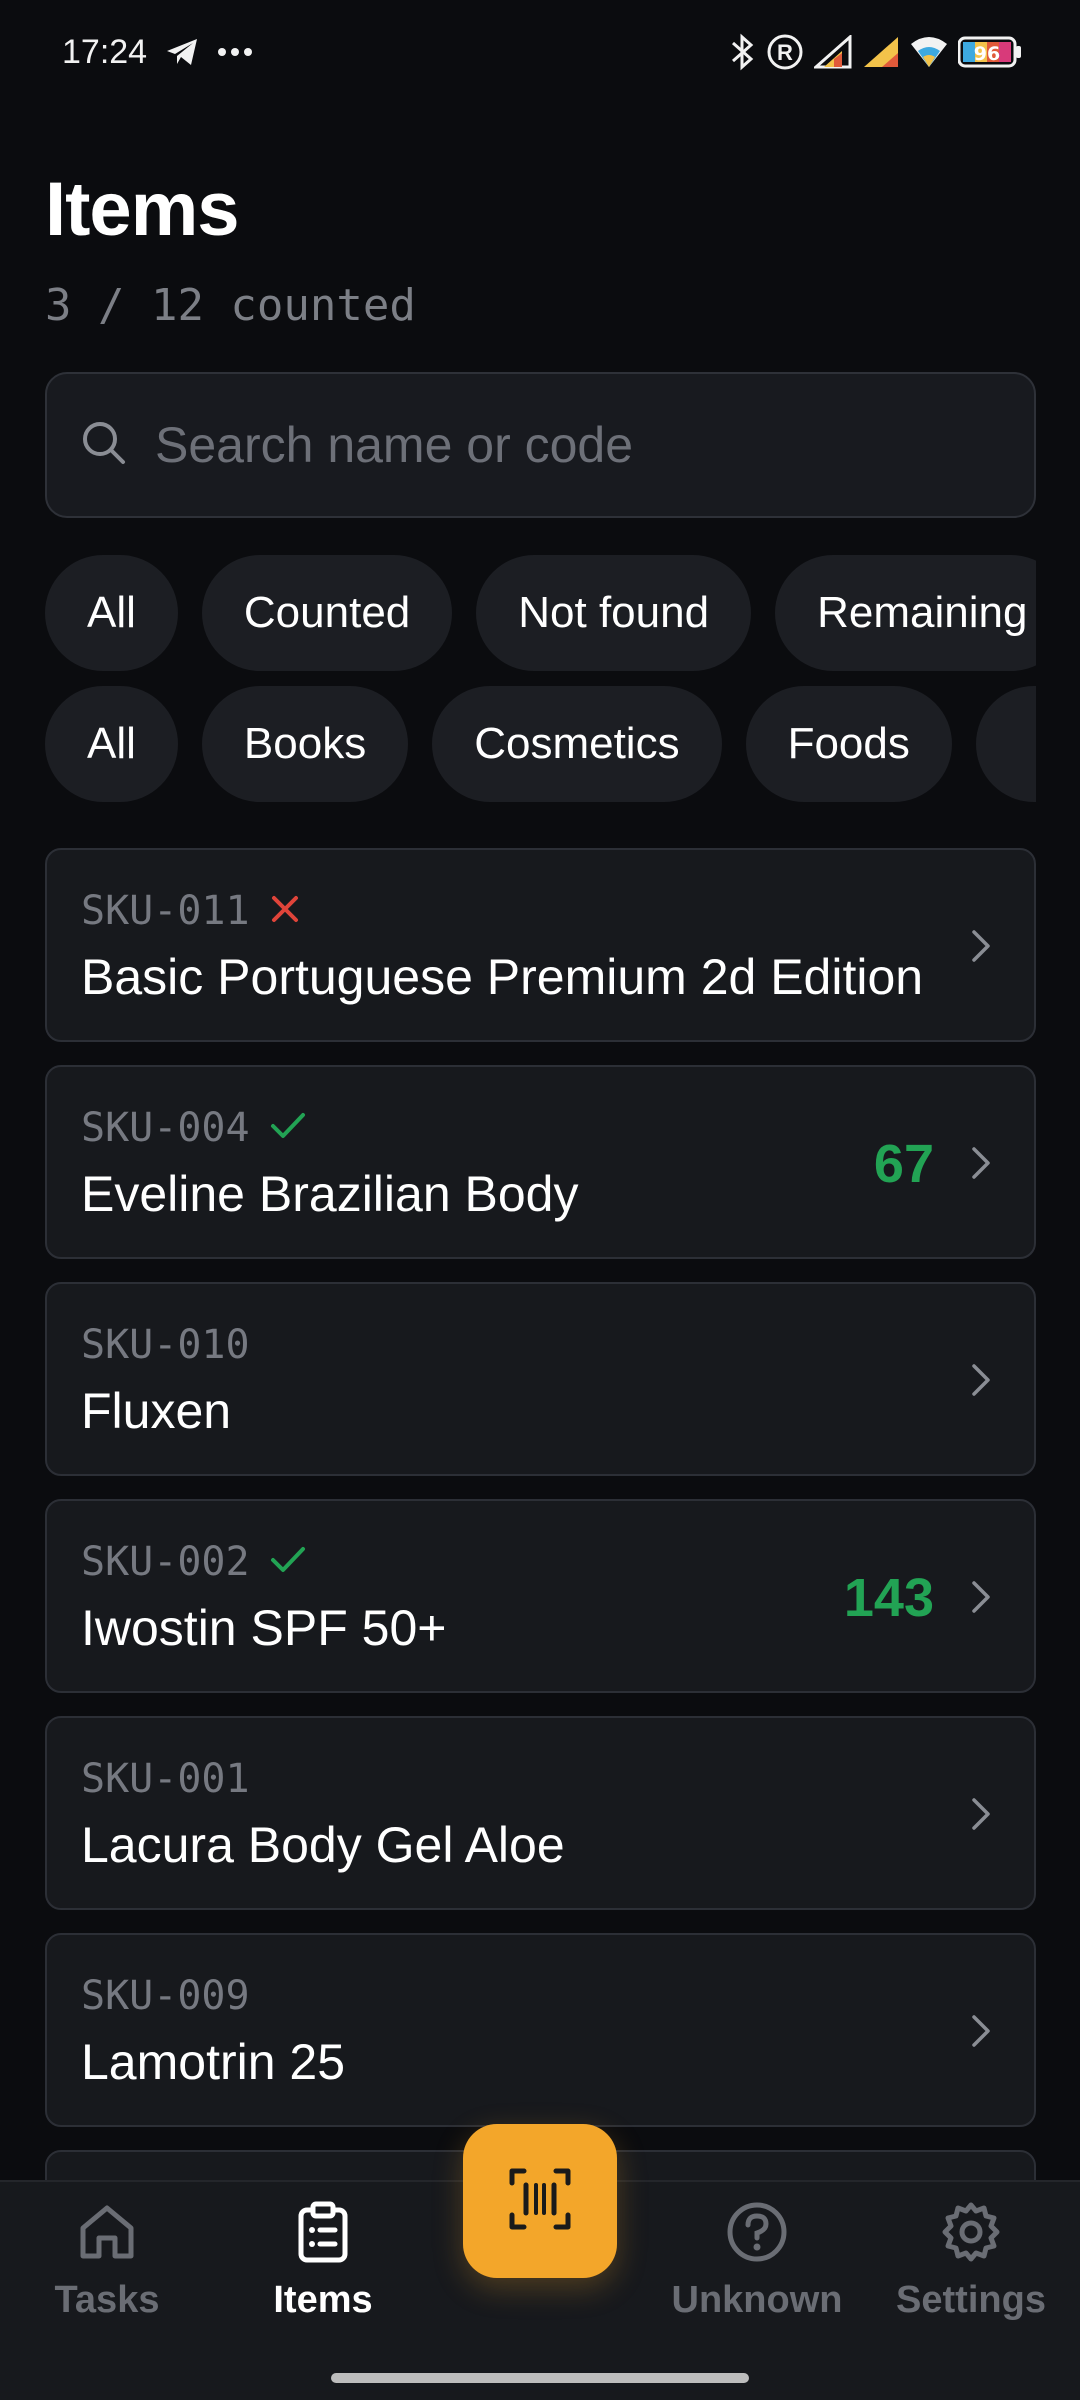 This screenshot has width=1080, height=2400. What do you see at coordinates (757, 2300) in the screenshot?
I see `nav-unknown-label: Unknown` at bounding box center [757, 2300].